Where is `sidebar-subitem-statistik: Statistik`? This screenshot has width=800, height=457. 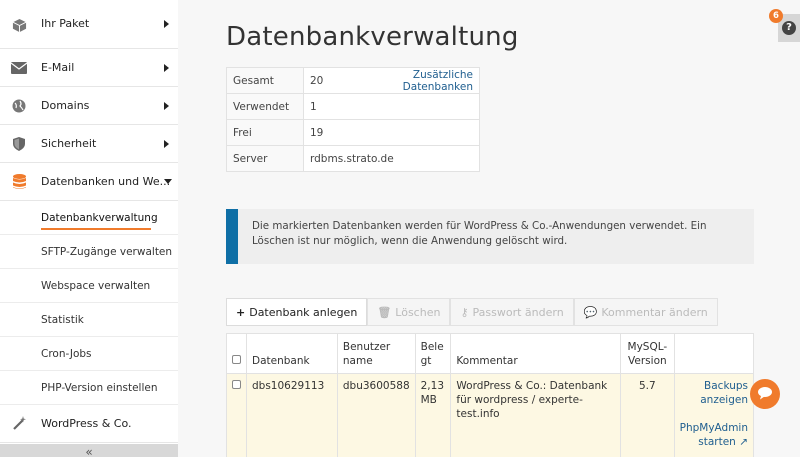
sidebar-subitem-statistik: Statistik is located at coordinates (89, 320).